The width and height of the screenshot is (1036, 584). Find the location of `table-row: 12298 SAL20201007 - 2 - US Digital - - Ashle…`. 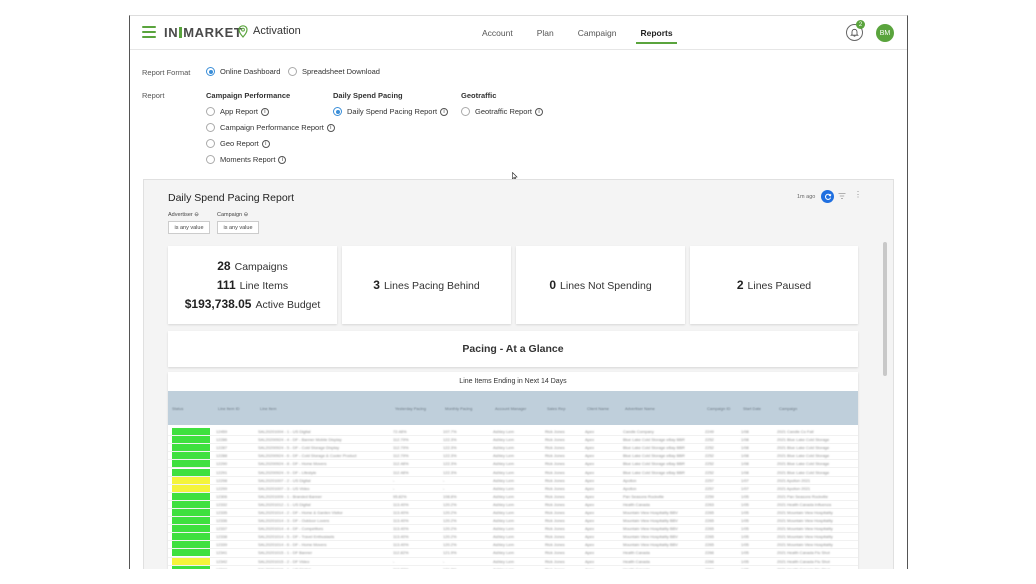

table-row: 12298 SAL20201007 - 2 - US Digital - - Ashle… is located at coordinates (513, 480).